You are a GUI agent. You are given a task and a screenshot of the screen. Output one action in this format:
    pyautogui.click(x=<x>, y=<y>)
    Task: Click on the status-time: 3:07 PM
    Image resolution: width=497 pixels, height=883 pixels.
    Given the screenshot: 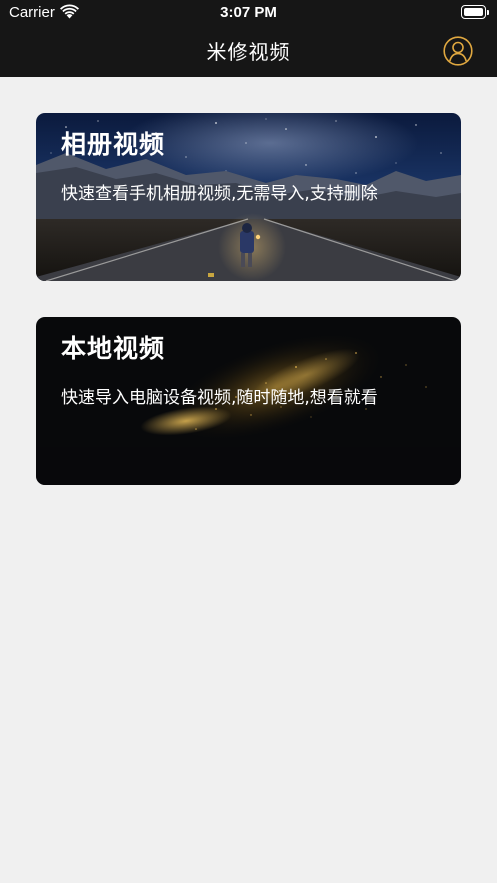 What is the action you would take?
    pyautogui.click(x=248, y=12)
    